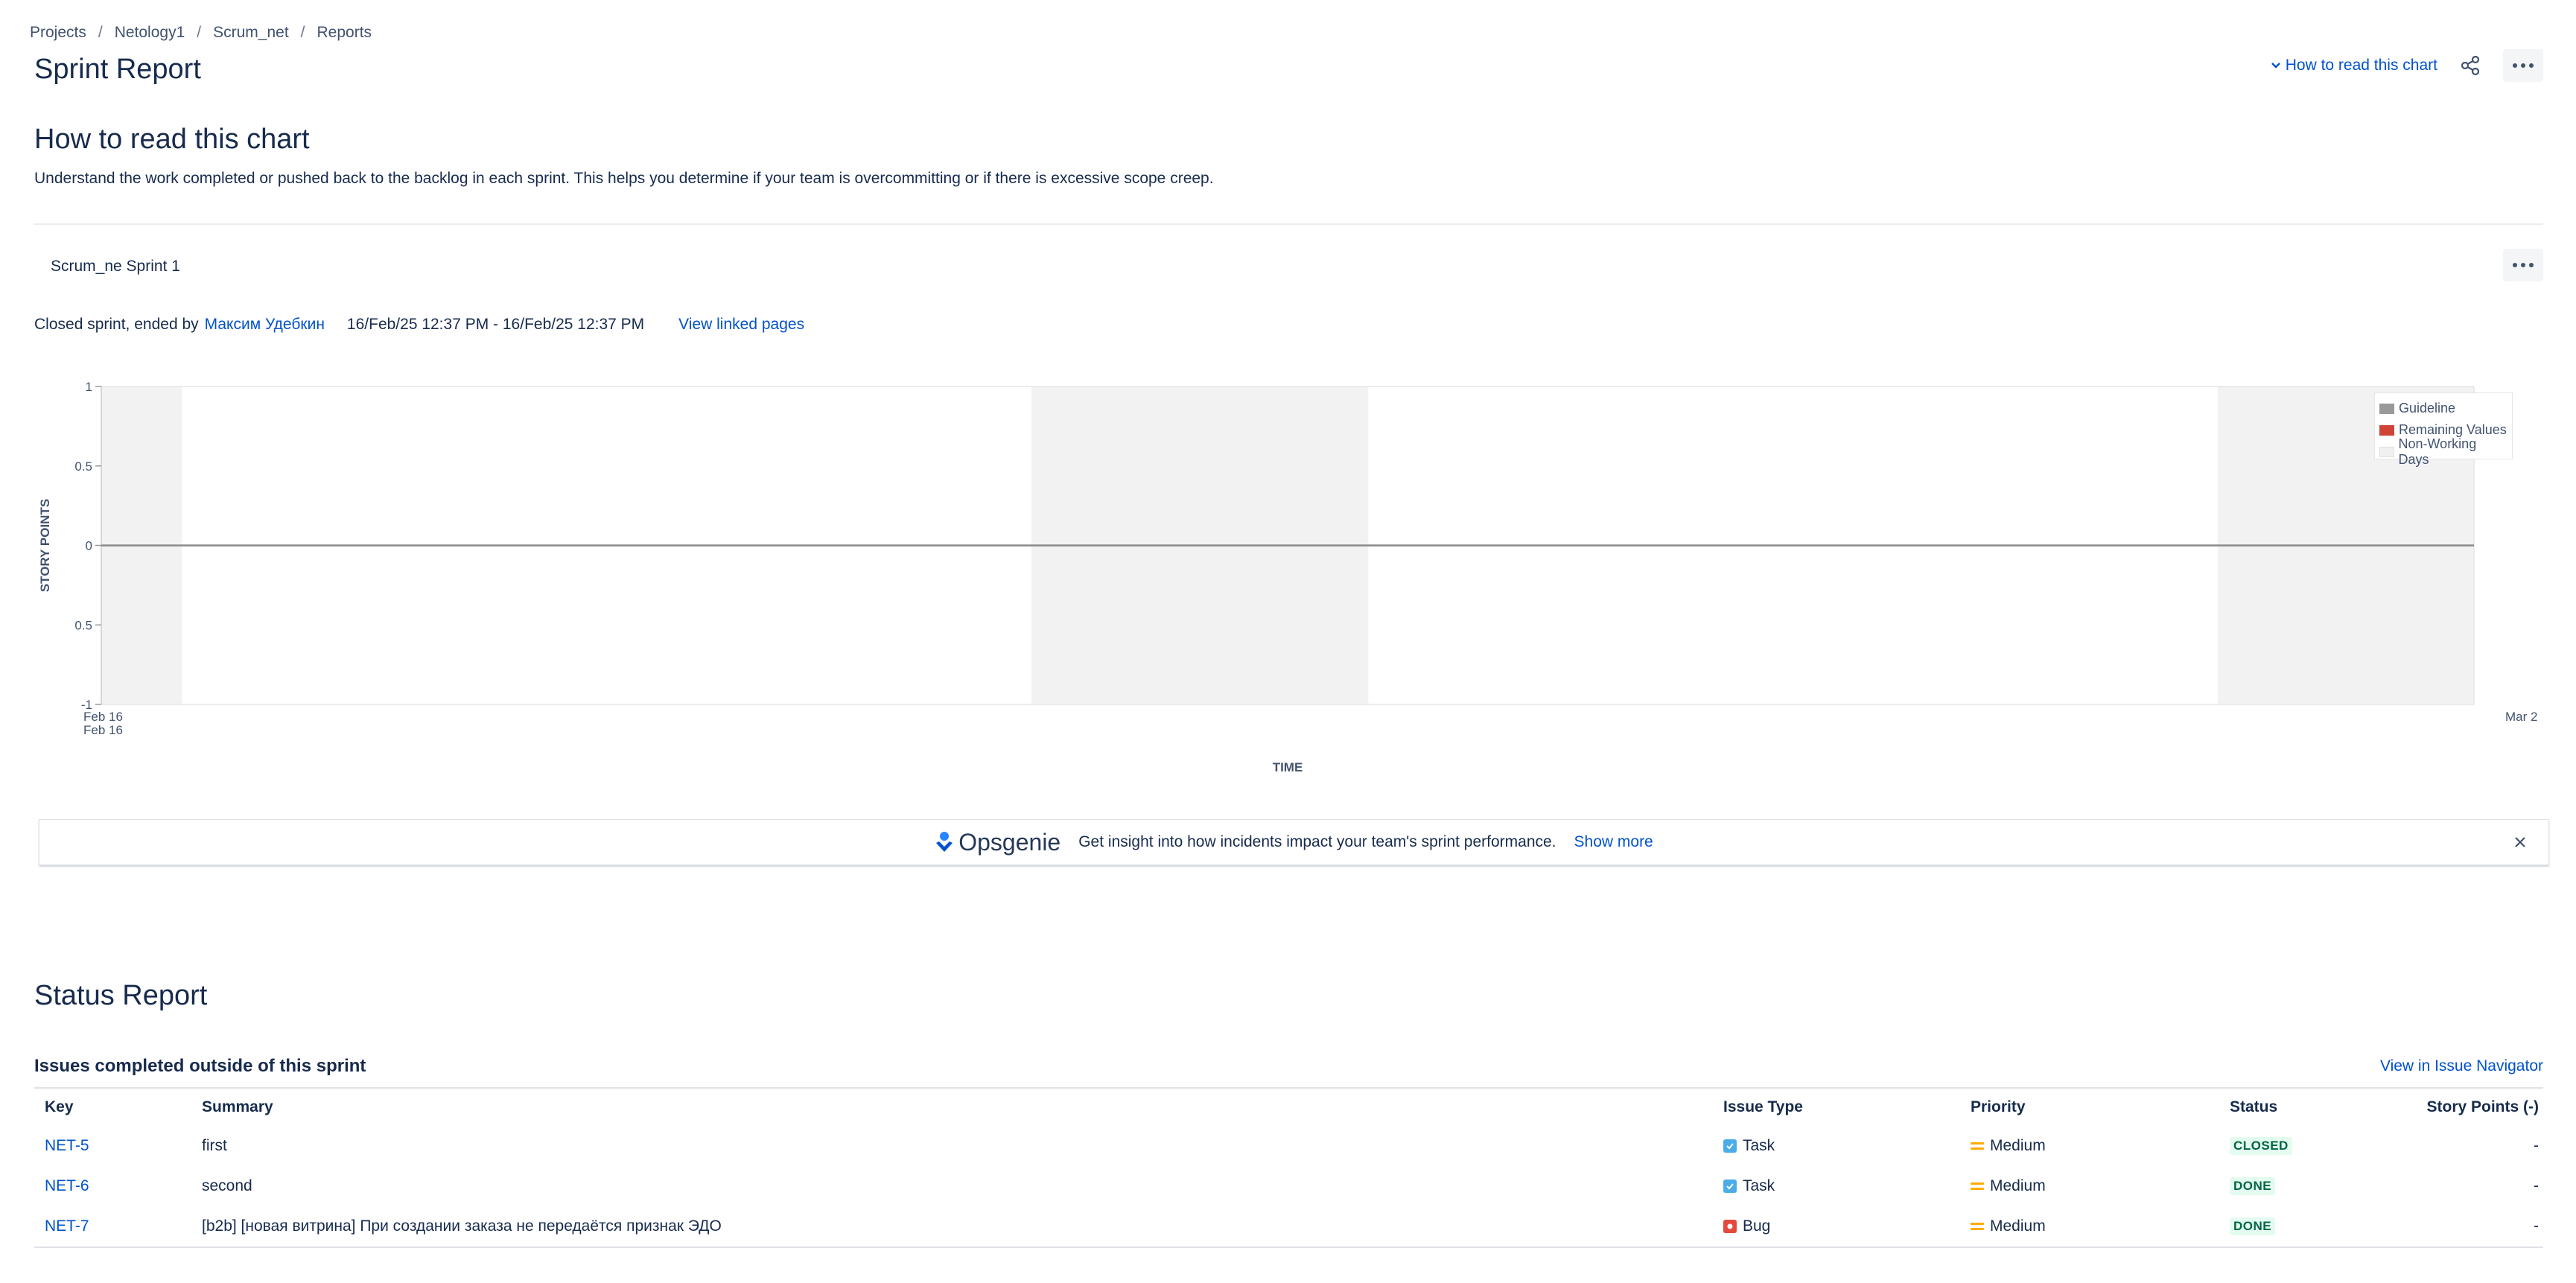 The image size is (2576, 1283). I want to click on how-to-read-label: How to read this chart, so click(2361, 66).